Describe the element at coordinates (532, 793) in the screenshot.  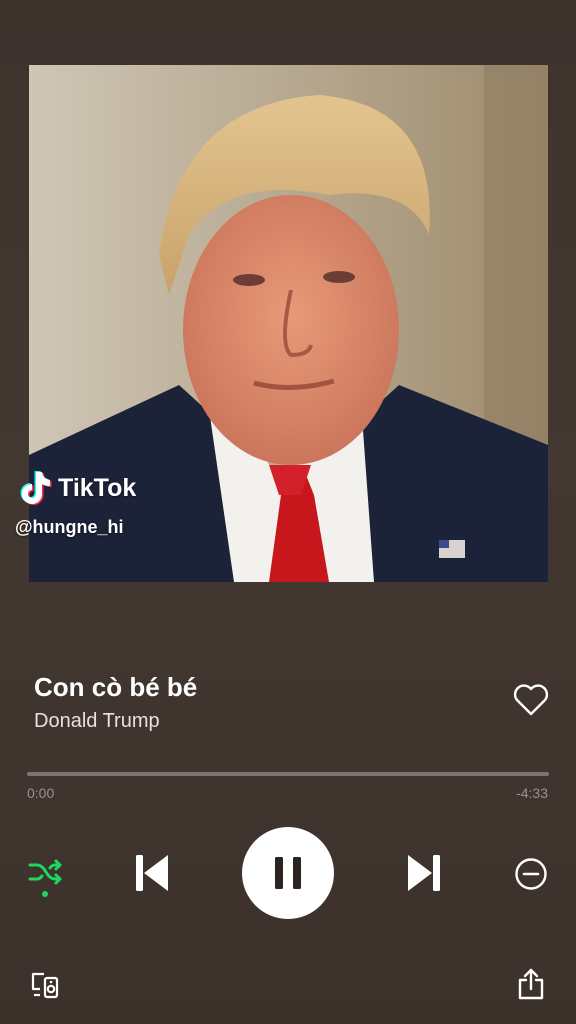
I see `remaining-time: -4:33` at that location.